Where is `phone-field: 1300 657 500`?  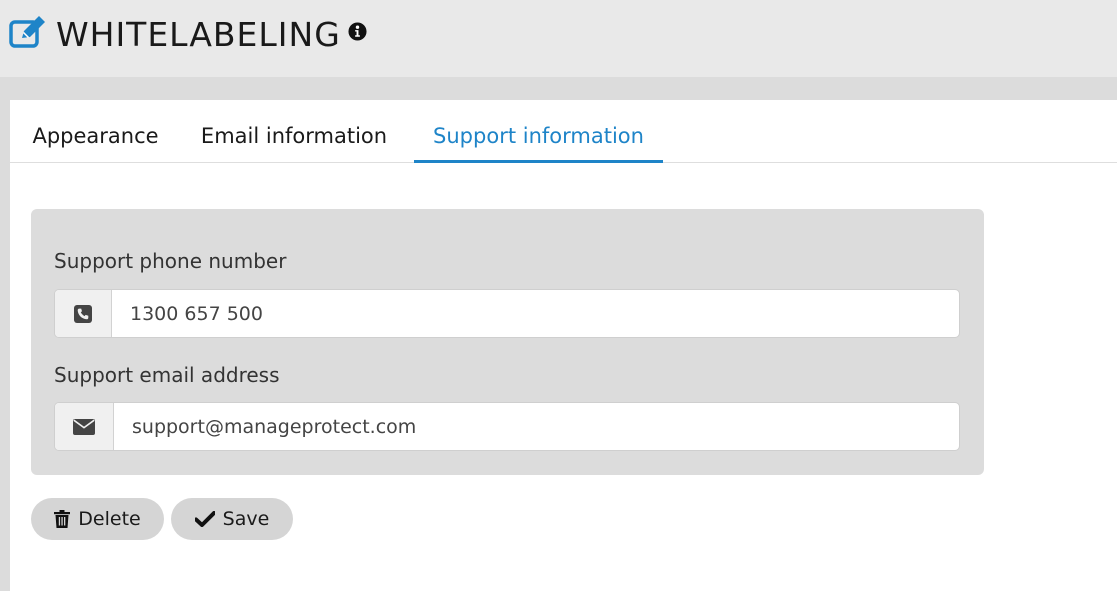
phone-field: 1300 657 500 is located at coordinates (507, 313).